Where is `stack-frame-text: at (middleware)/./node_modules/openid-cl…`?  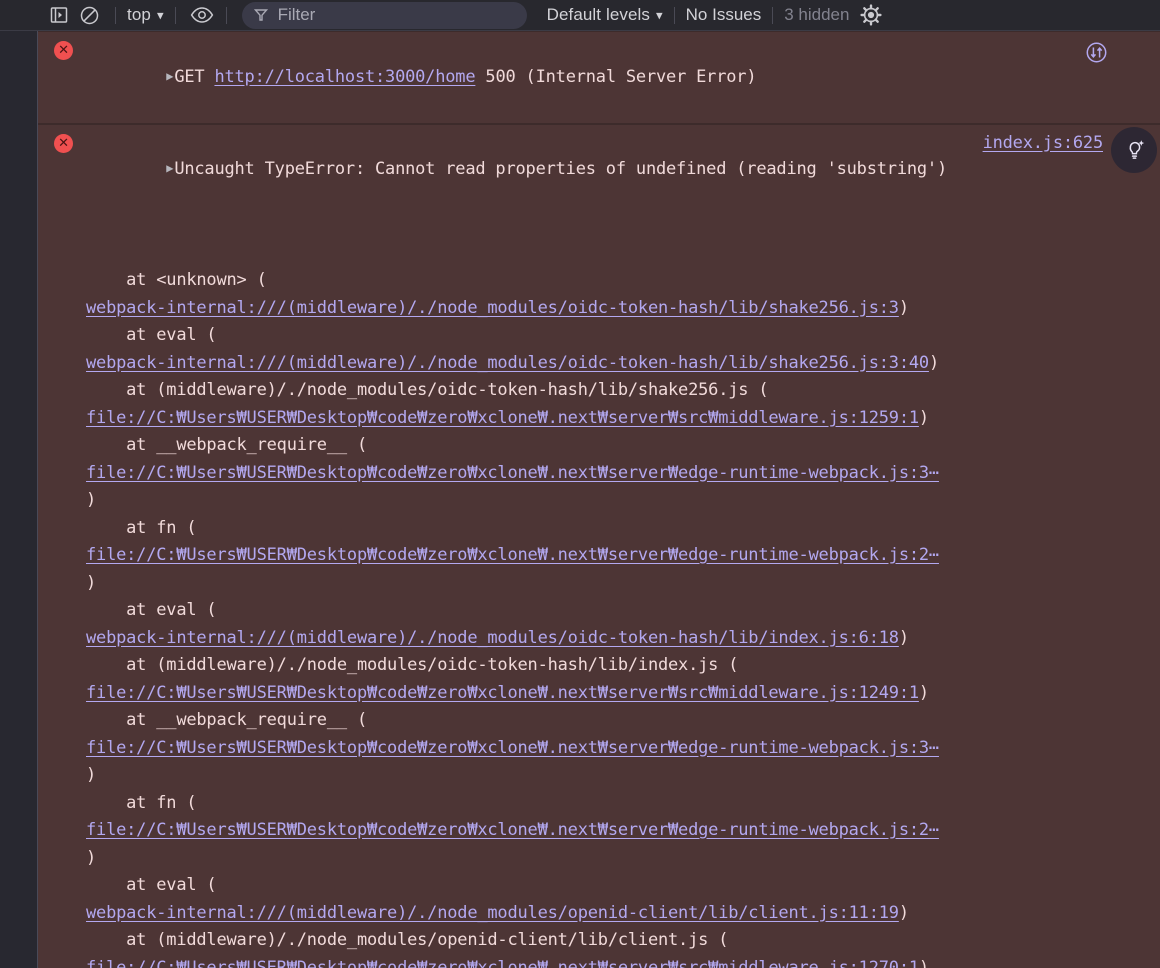 stack-frame-text: at (middleware)/./node_modules/openid-cl… is located at coordinates (407, 940).